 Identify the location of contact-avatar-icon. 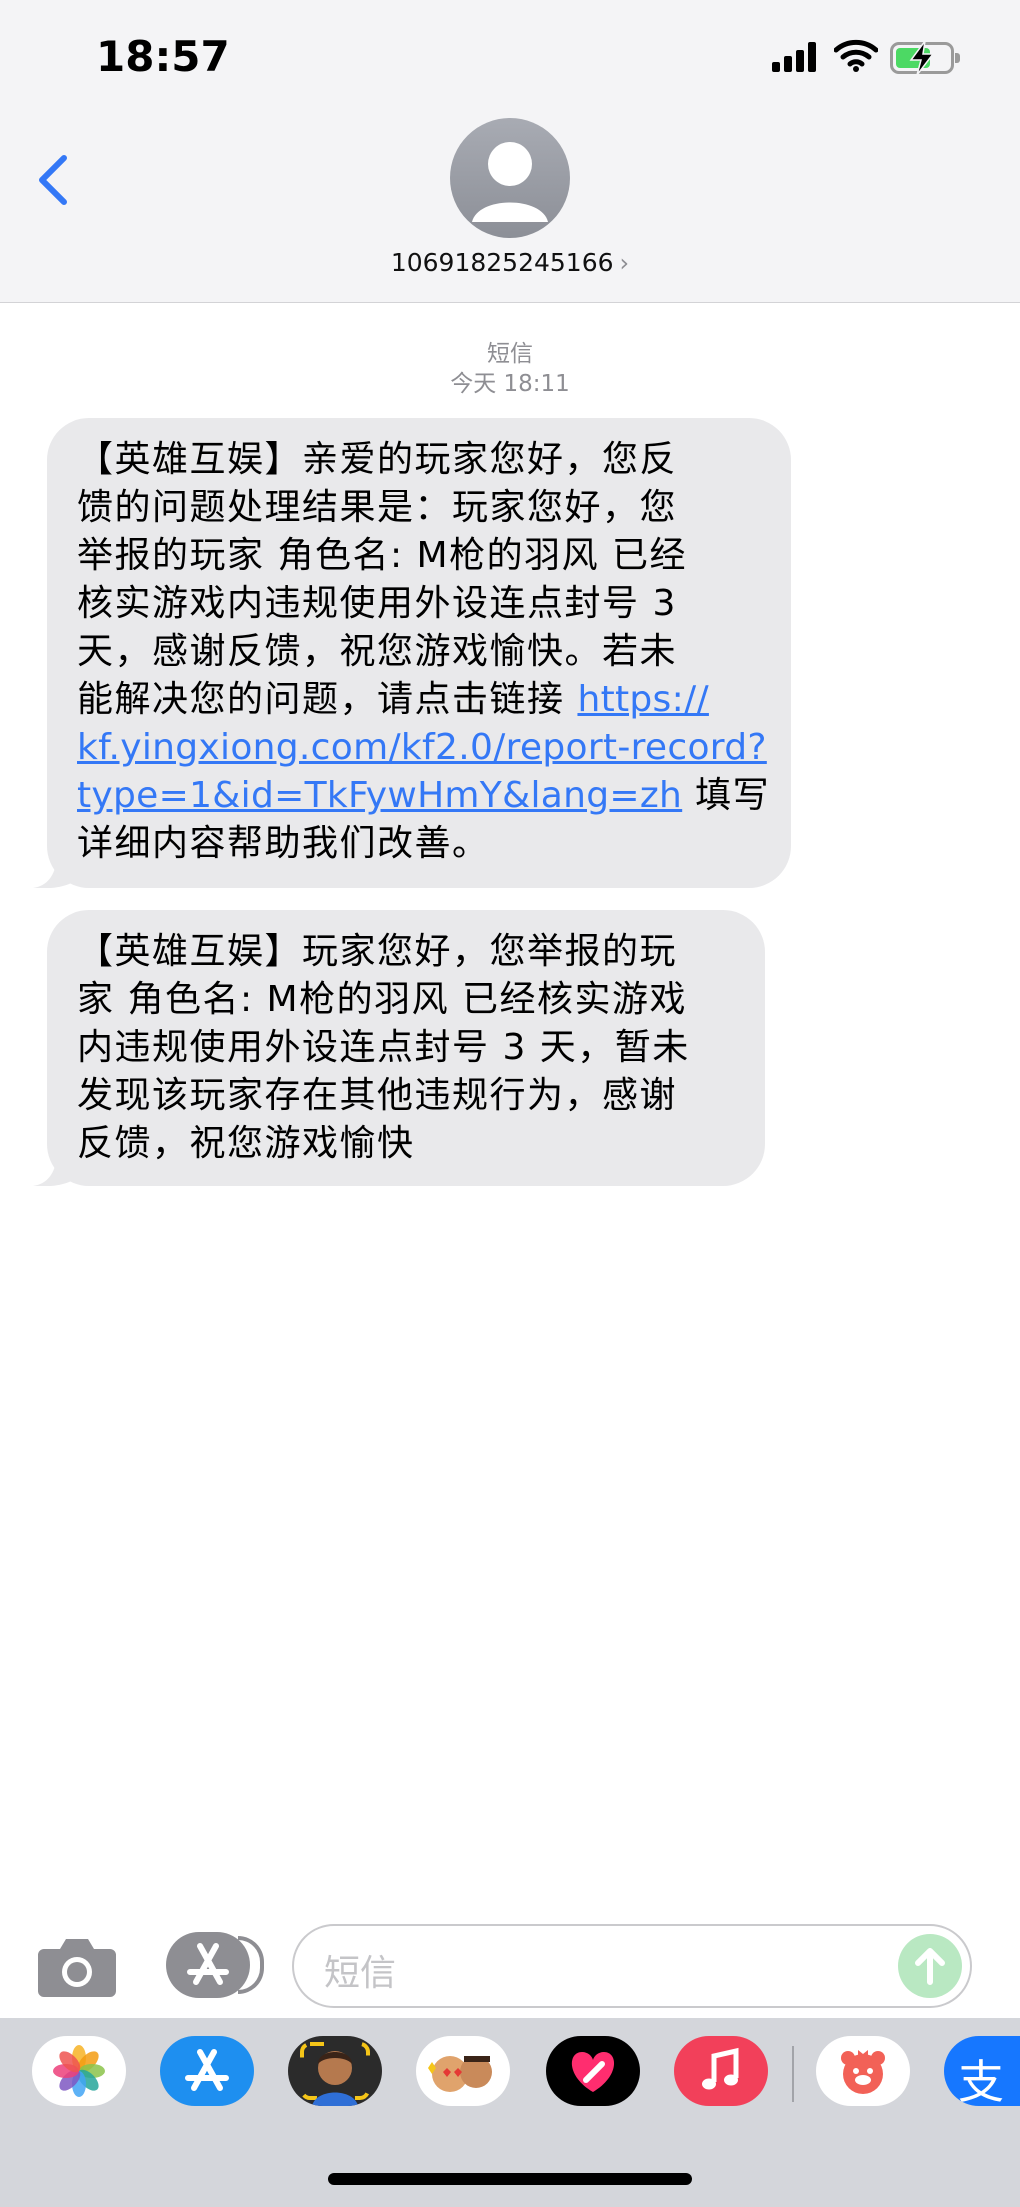
(510, 178).